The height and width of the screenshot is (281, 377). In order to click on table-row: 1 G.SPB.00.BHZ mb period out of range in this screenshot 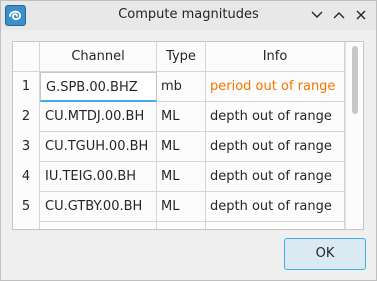, I will do `click(179, 87)`.